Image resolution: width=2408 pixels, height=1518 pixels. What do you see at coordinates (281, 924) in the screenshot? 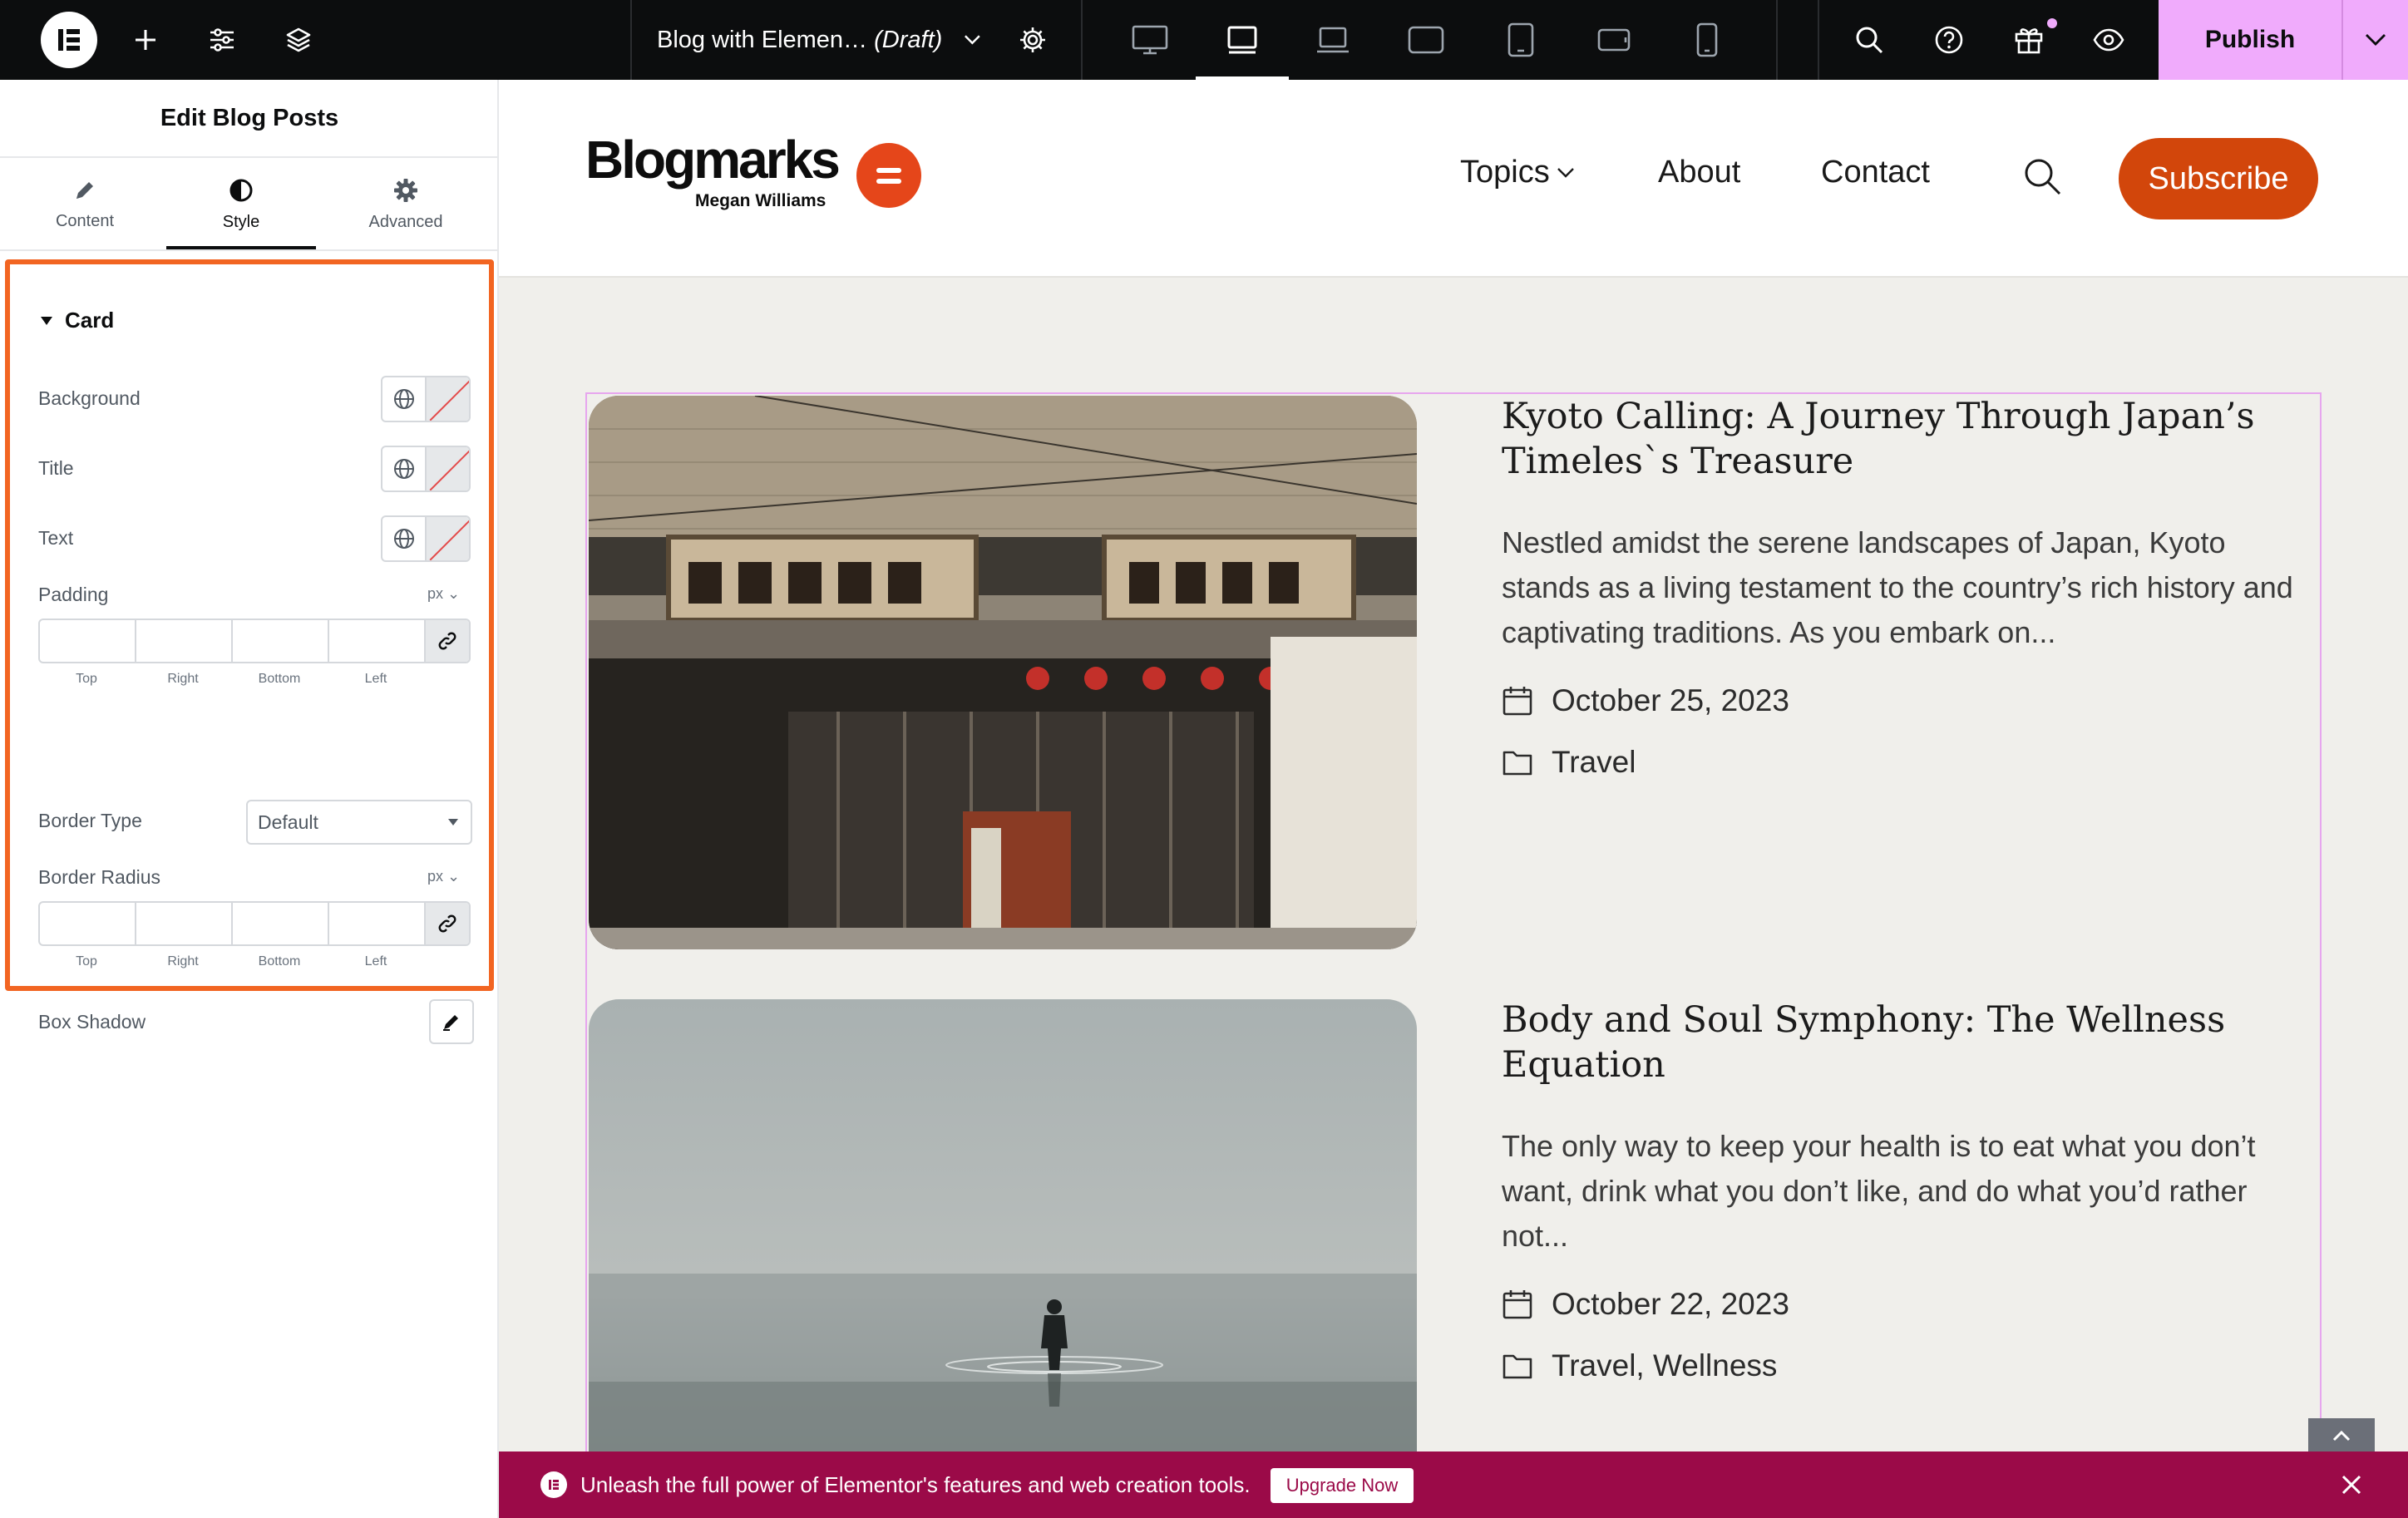
I see `radius-bottom-input` at bounding box center [281, 924].